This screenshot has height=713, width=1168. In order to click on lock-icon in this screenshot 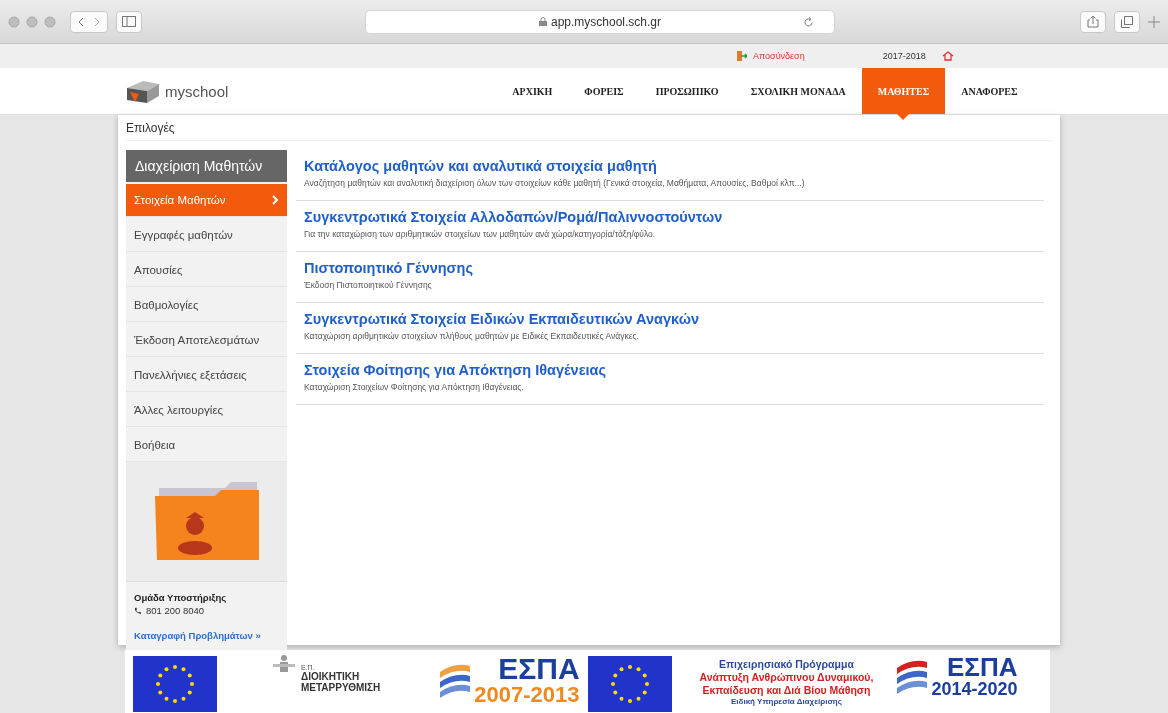, I will do `click(542, 21)`.